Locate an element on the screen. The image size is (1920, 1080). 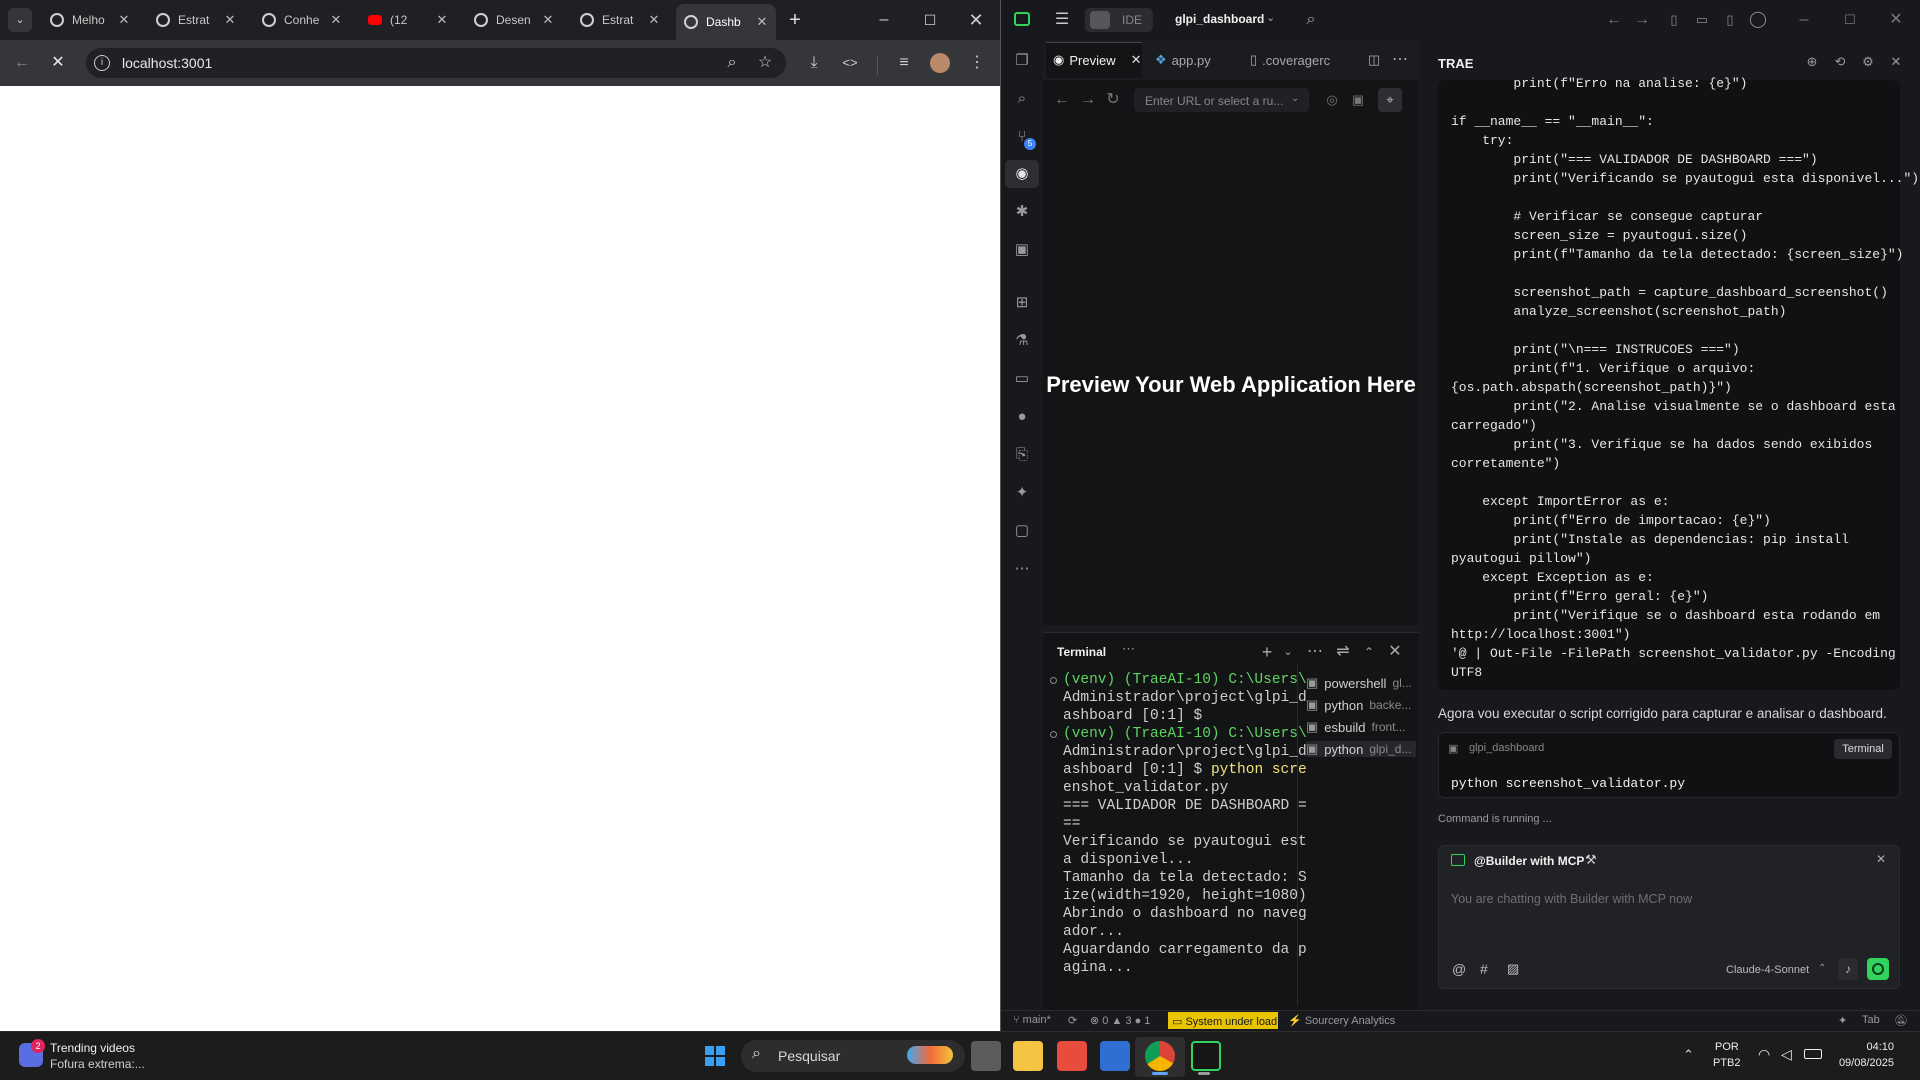
send-stop-button is located at coordinates (1878, 969).